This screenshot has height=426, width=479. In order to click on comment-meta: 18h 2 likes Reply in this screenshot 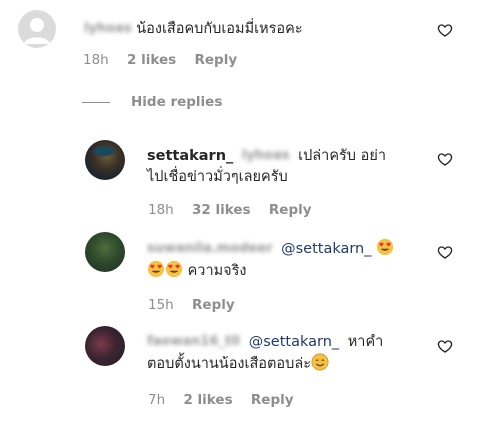, I will do `click(167, 60)`.